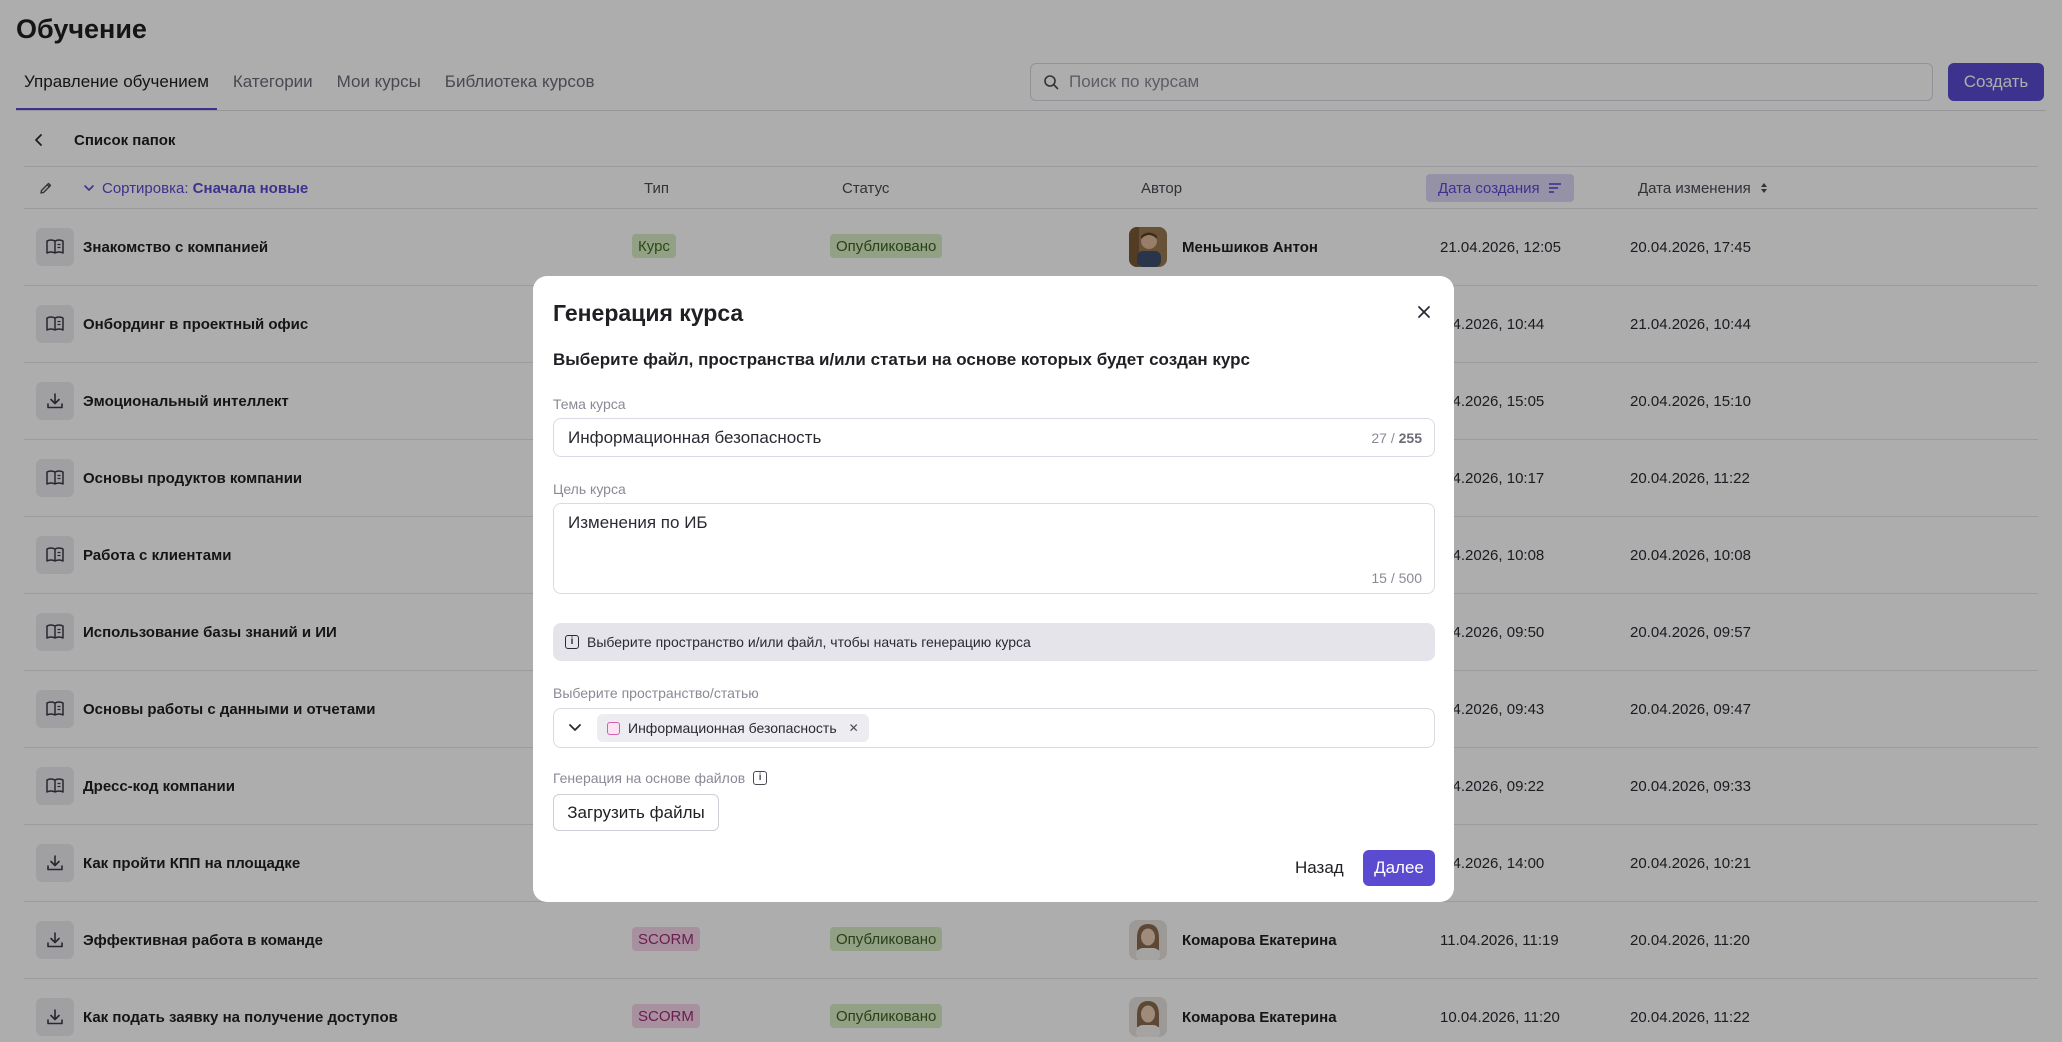  Describe the element at coordinates (994, 728) in the screenshot. I see `space-select: Информационная безопасность ✕` at that location.